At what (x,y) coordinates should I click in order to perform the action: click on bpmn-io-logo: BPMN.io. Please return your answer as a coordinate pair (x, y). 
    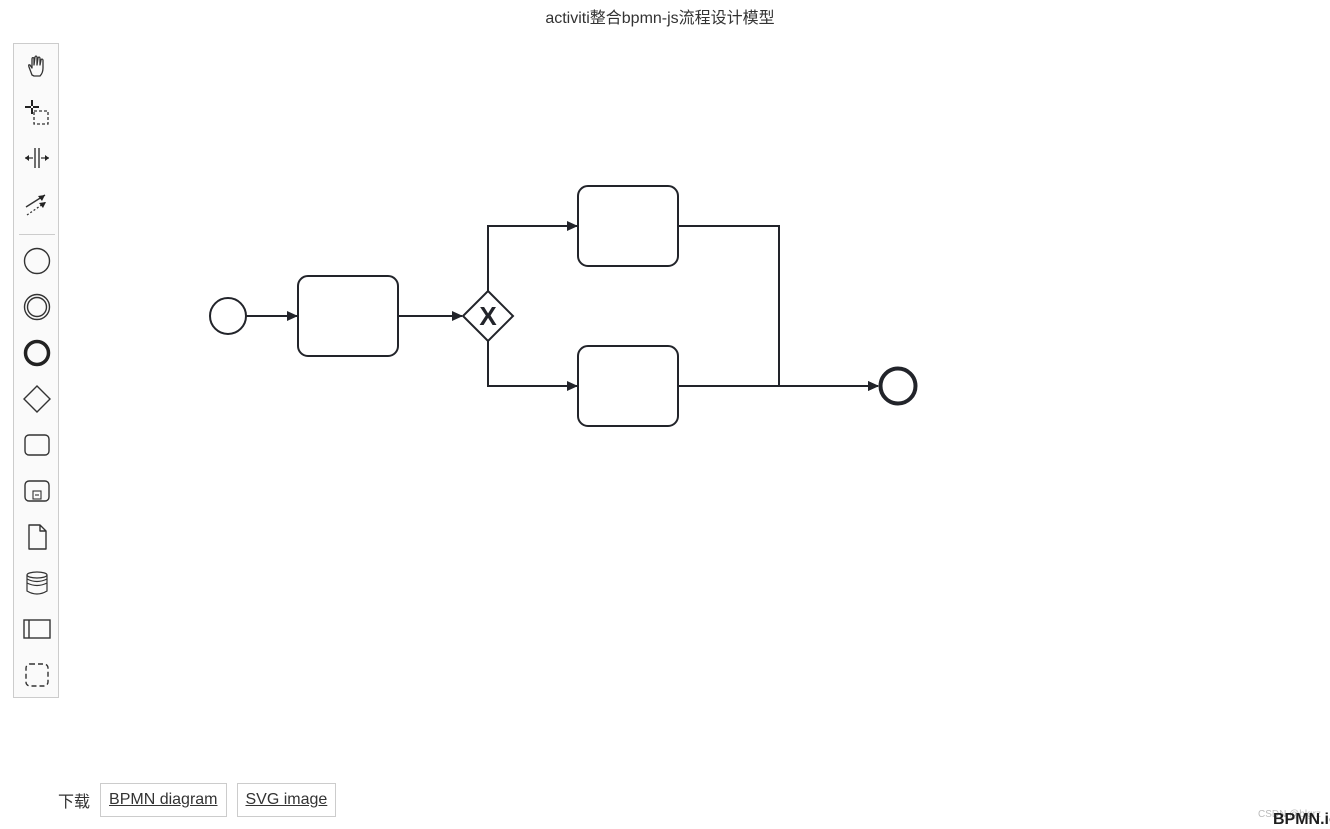
    Looking at the image, I should click on (1301, 820).